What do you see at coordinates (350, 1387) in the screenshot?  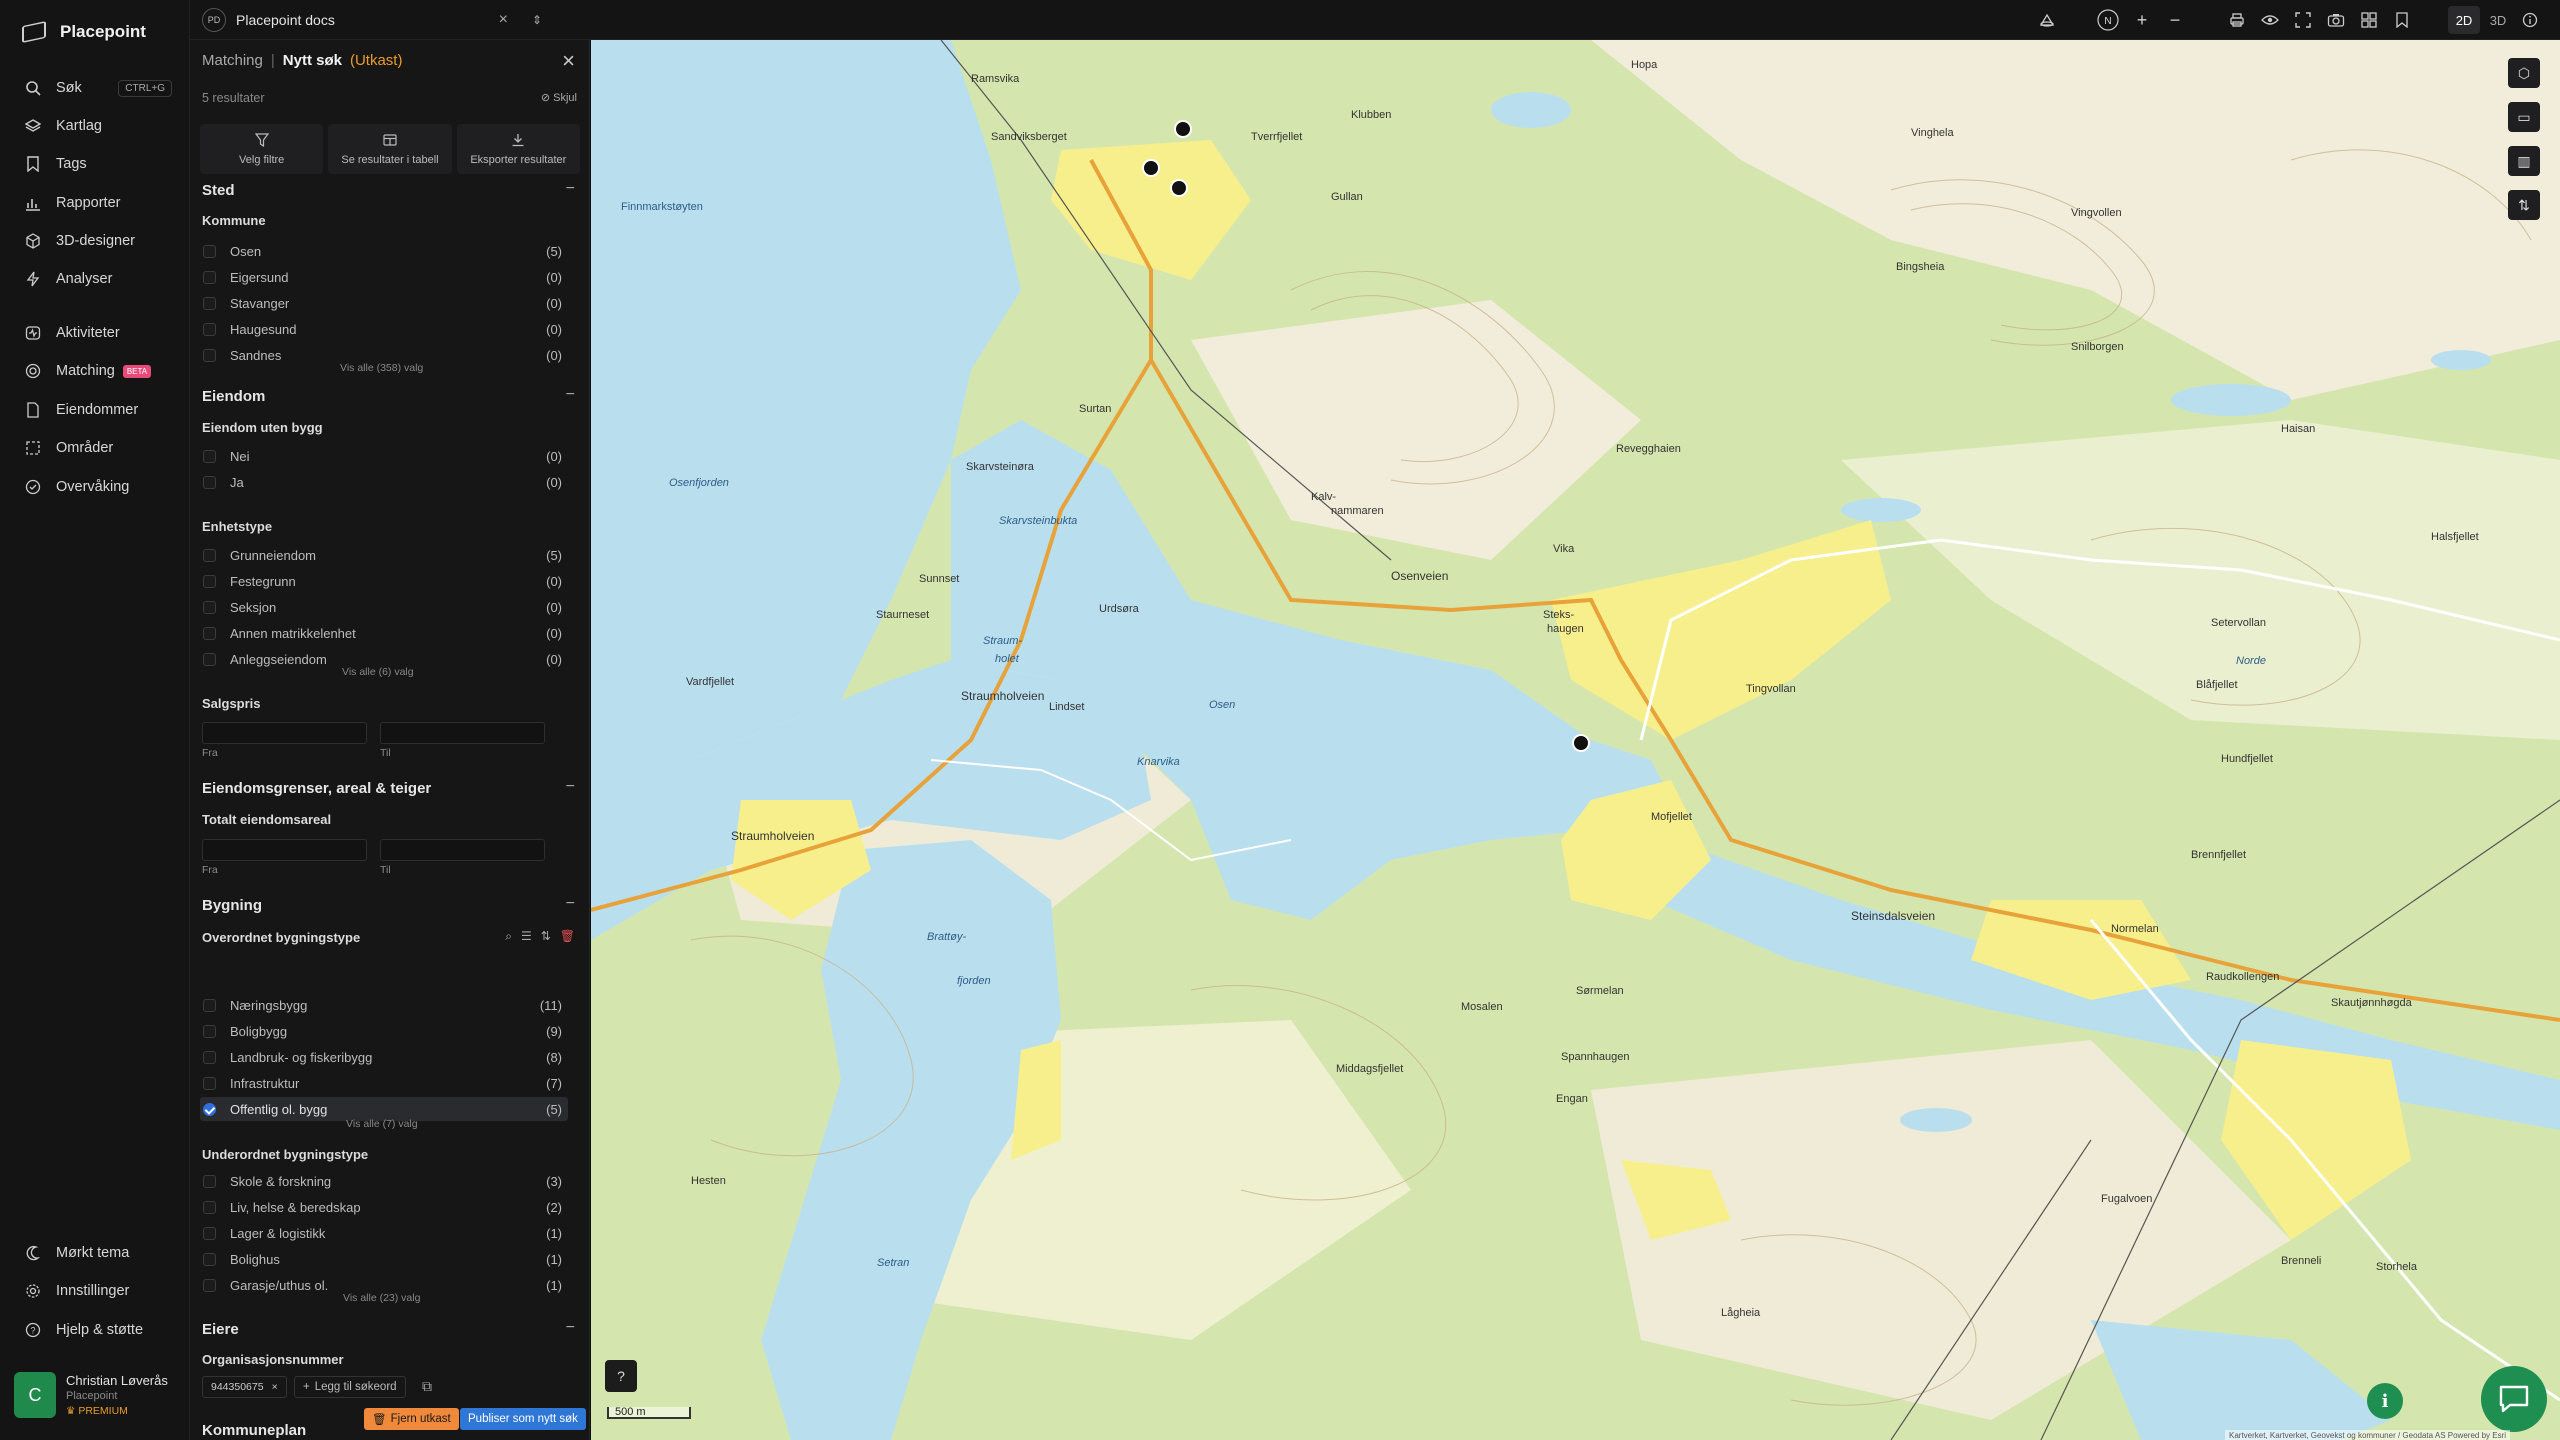 I see `add-keyword-button: + Legg til søkeord` at bounding box center [350, 1387].